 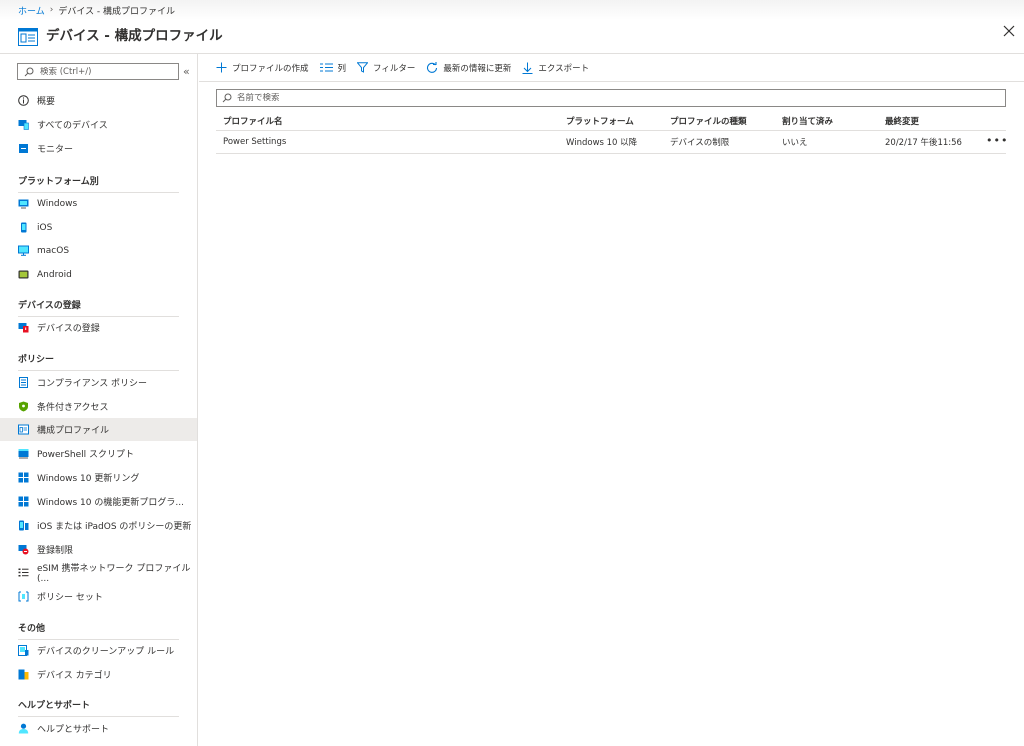 What do you see at coordinates (70, 598) in the screenshot?
I see `sidebar-item-label: ポリシー セット` at bounding box center [70, 598].